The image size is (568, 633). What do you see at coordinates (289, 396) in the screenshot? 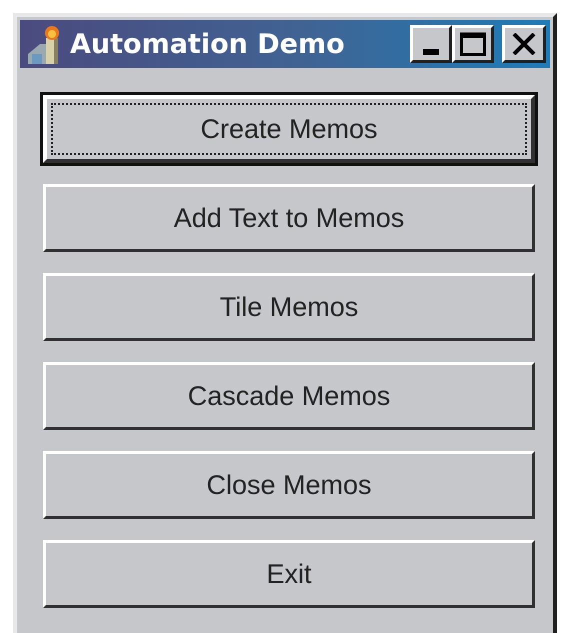
I see `command-button: Cascade Memos` at bounding box center [289, 396].